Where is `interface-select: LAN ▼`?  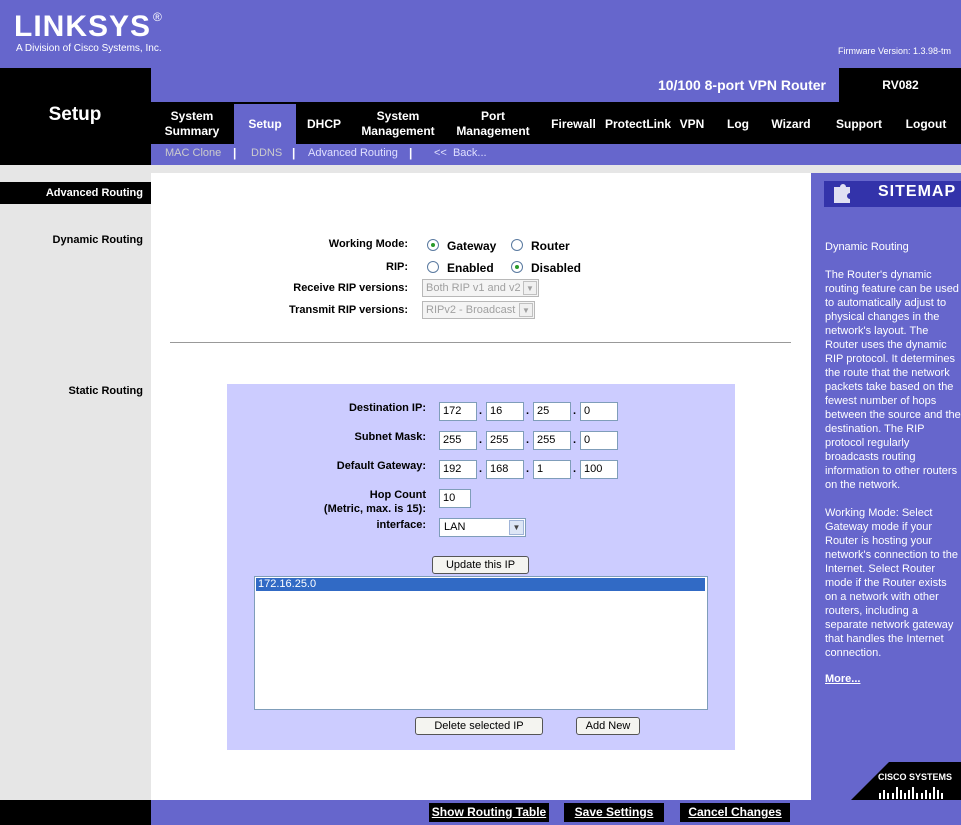 interface-select: LAN ▼ is located at coordinates (482, 527).